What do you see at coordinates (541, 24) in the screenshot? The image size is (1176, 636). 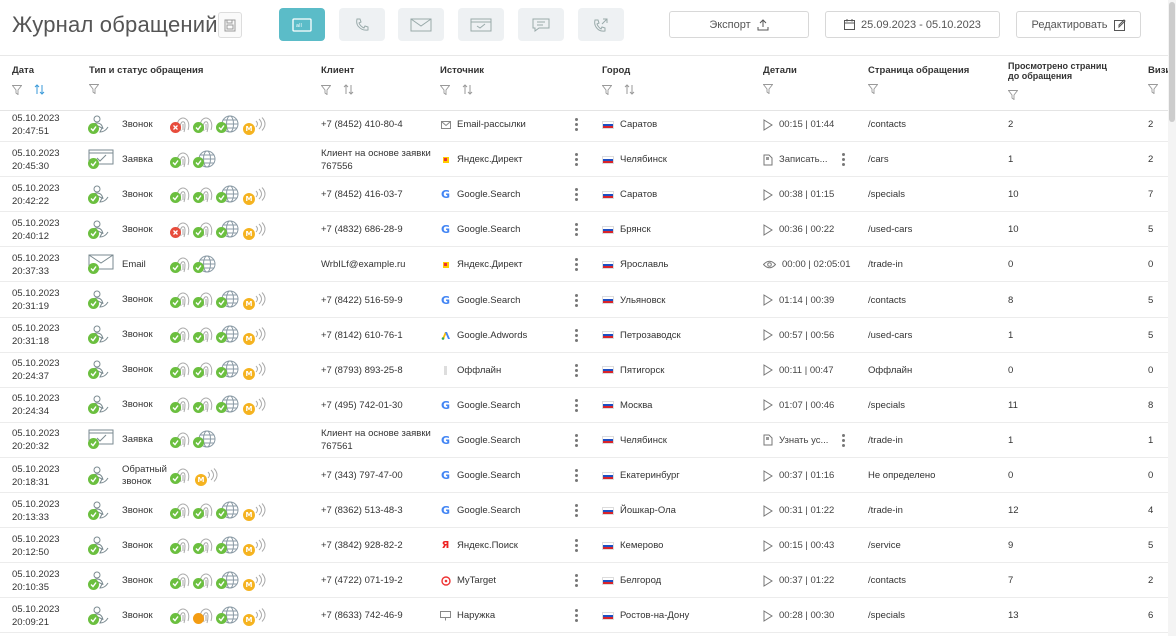 I see `filter-chat-button` at bounding box center [541, 24].